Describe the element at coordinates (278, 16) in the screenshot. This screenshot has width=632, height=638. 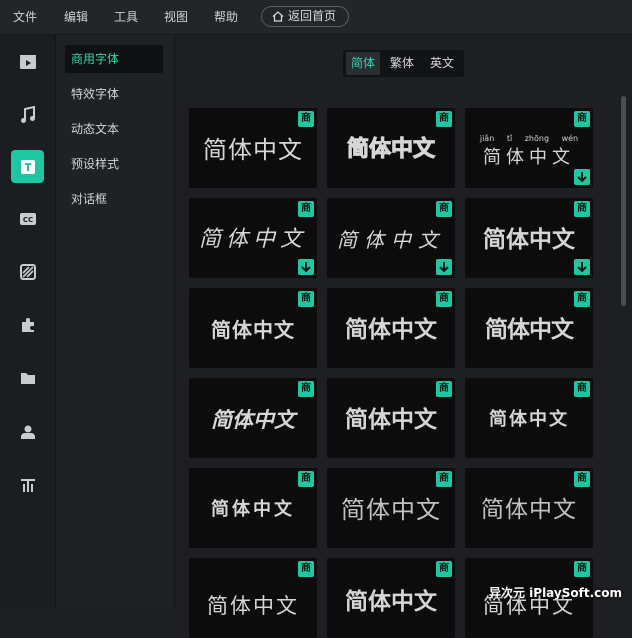
I see `home-icon` at that location.